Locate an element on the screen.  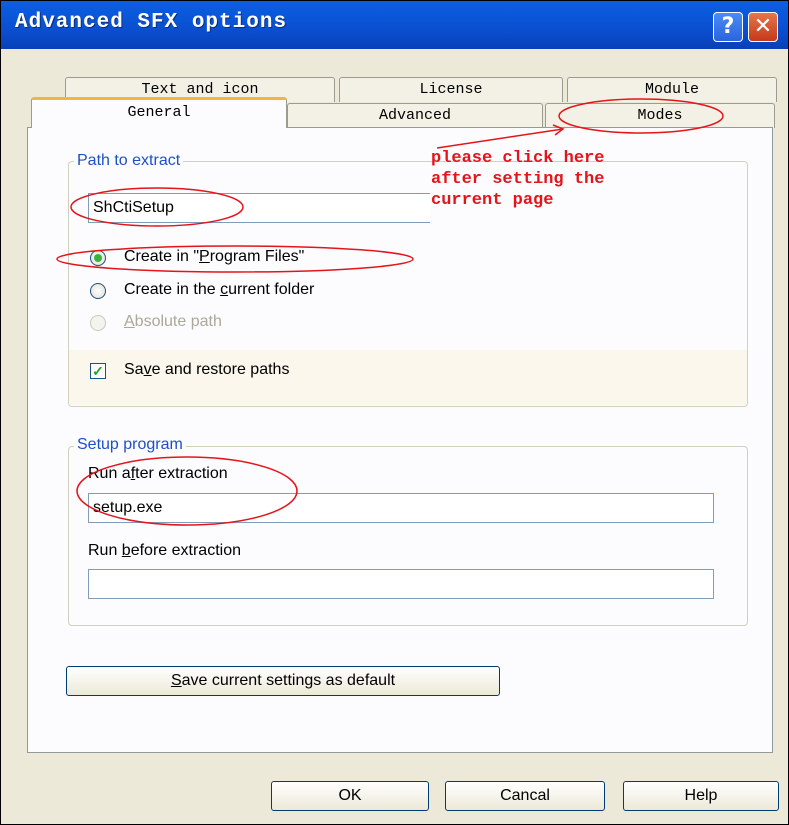
label-part: urrent folder is located at coordinates (271, 289).